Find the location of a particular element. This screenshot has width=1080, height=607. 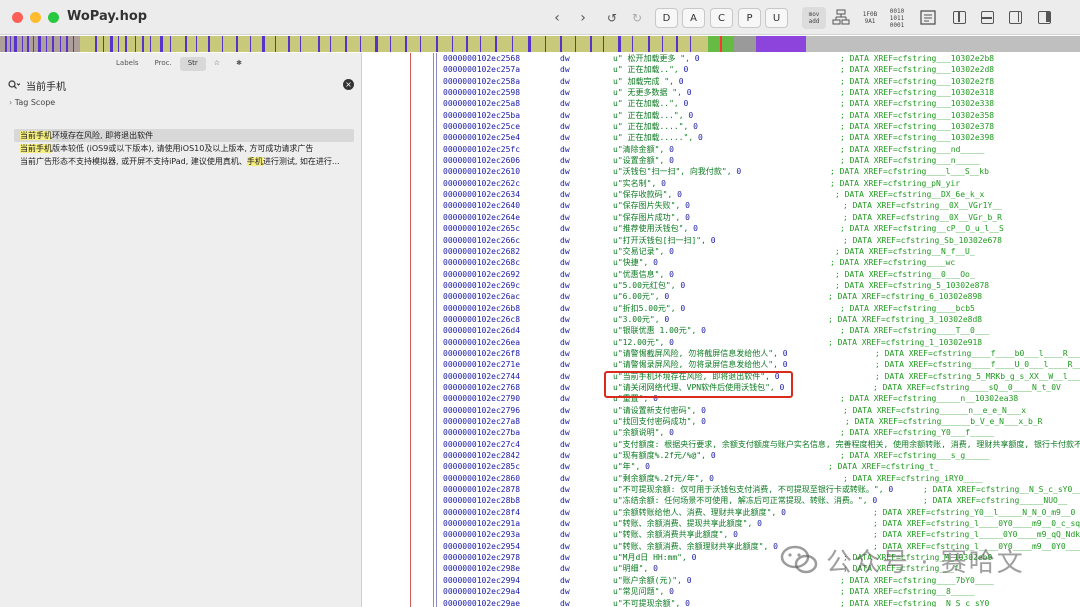

xref-comment: ; DATA XREF=cfstring____wc is located at coordinates (892, 262).